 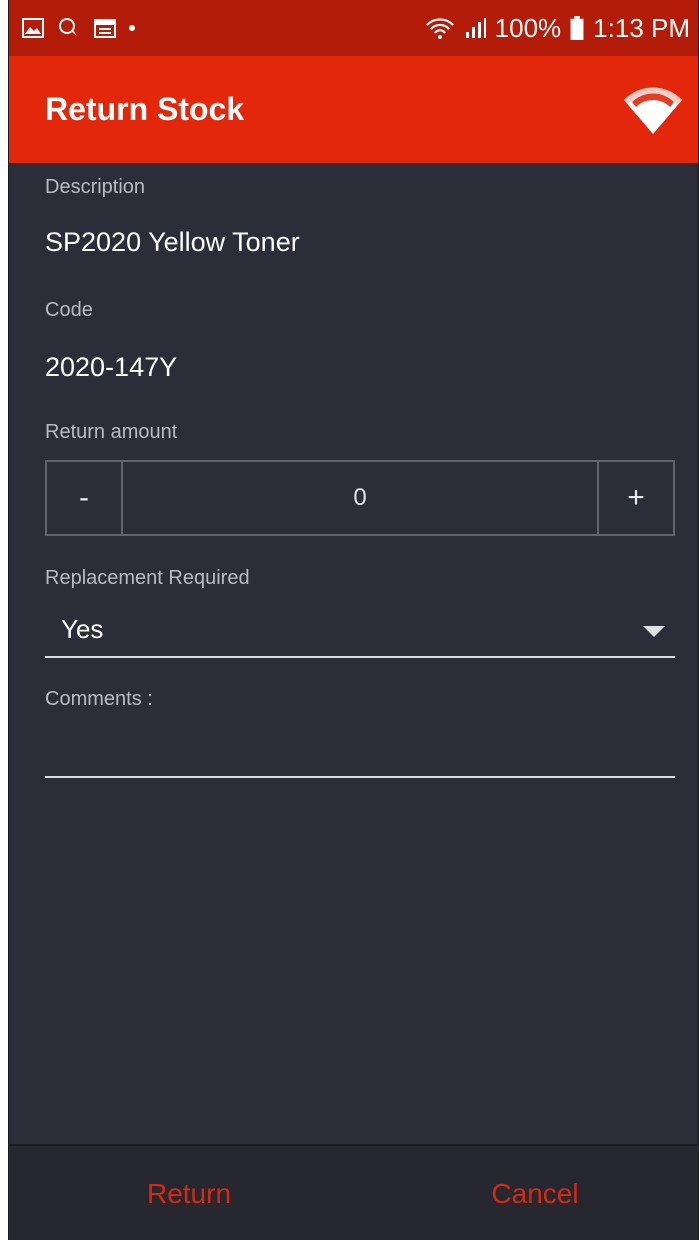 What do you see at coordinates (360, 632) in the screenshot?
I see `replacement-select: Yes` at bounding box center [360, 632].